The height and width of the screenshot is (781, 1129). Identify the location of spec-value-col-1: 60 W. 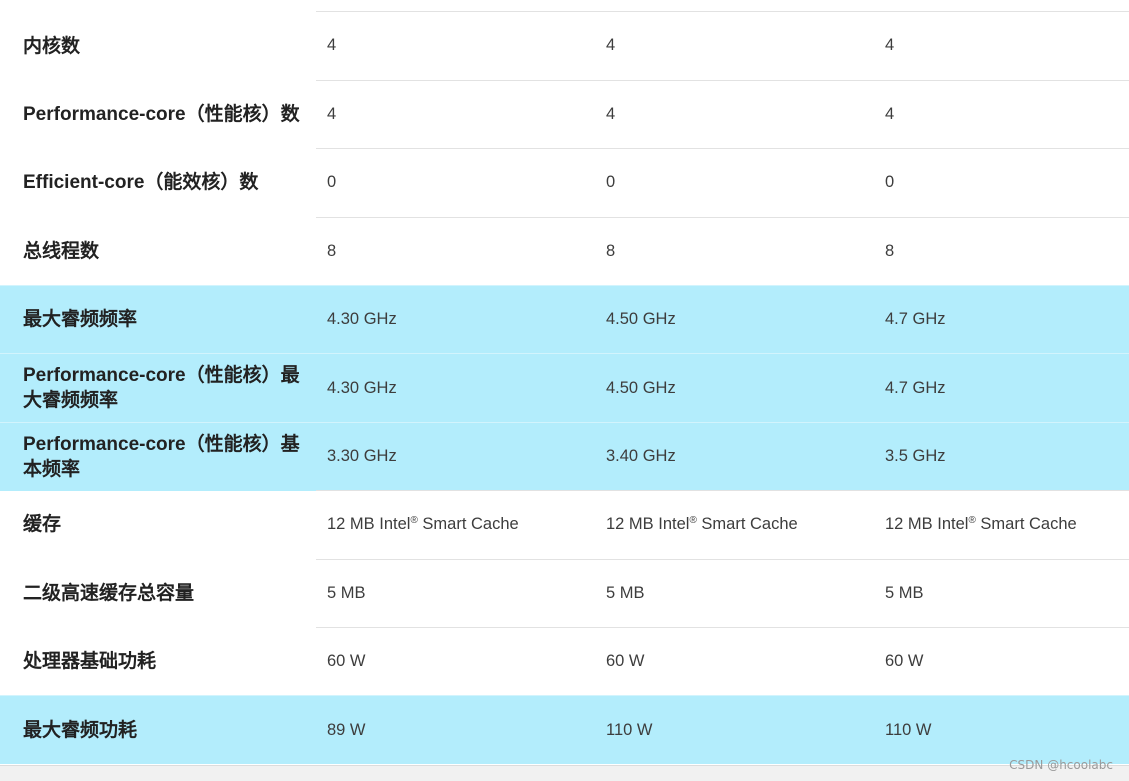
(455, 661).